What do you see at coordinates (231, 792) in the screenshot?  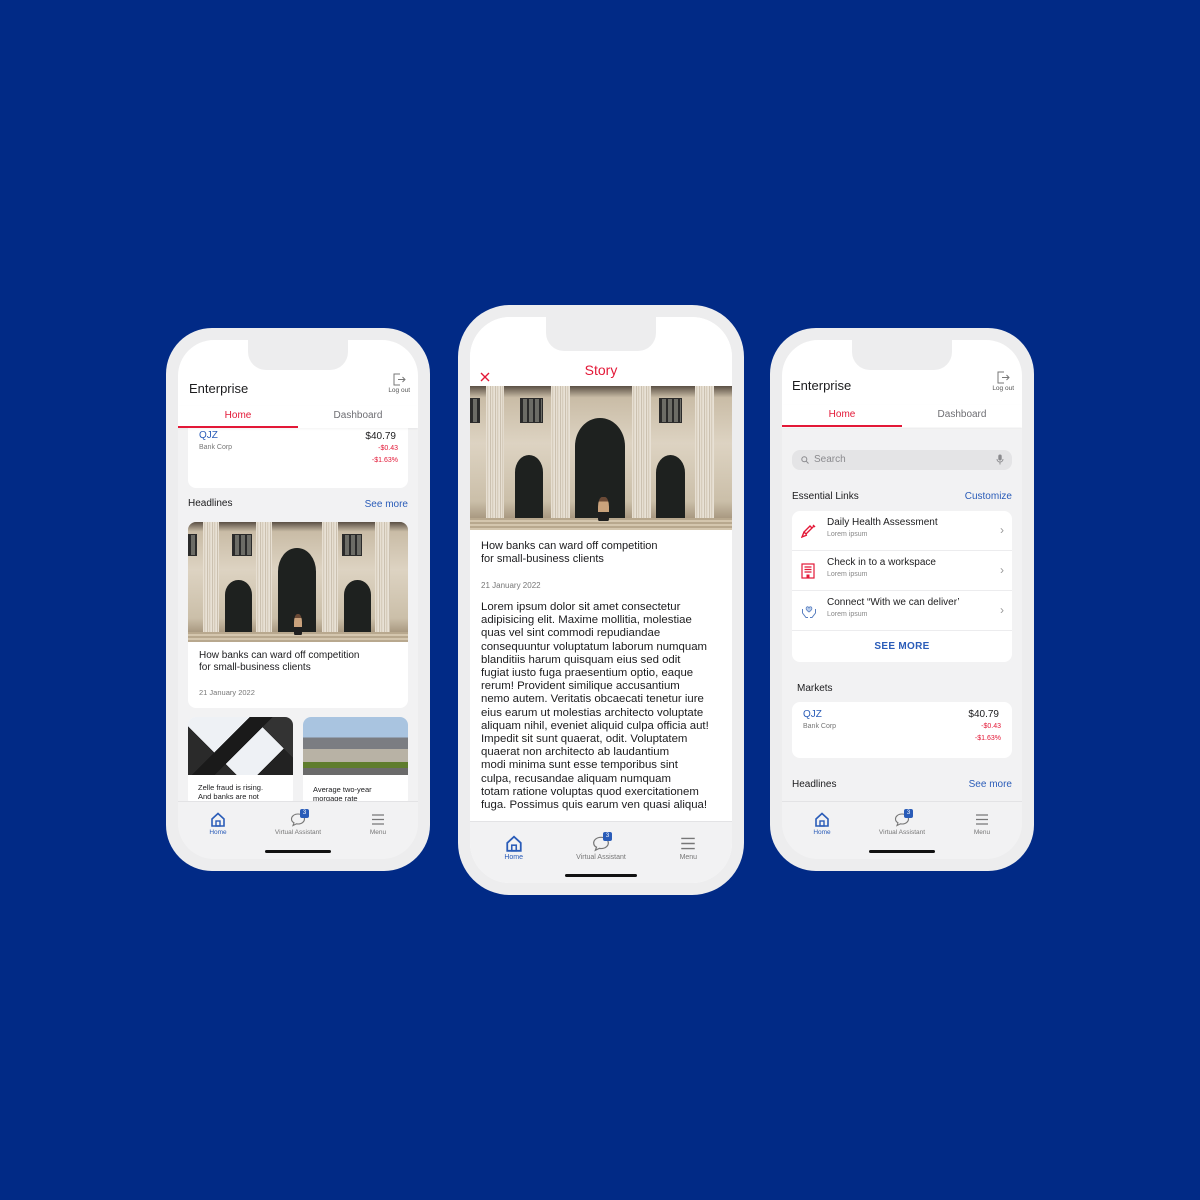 I see `headline-card-title: Zelle fraud is rising. And banks are not` at bounding box center [231, 792].